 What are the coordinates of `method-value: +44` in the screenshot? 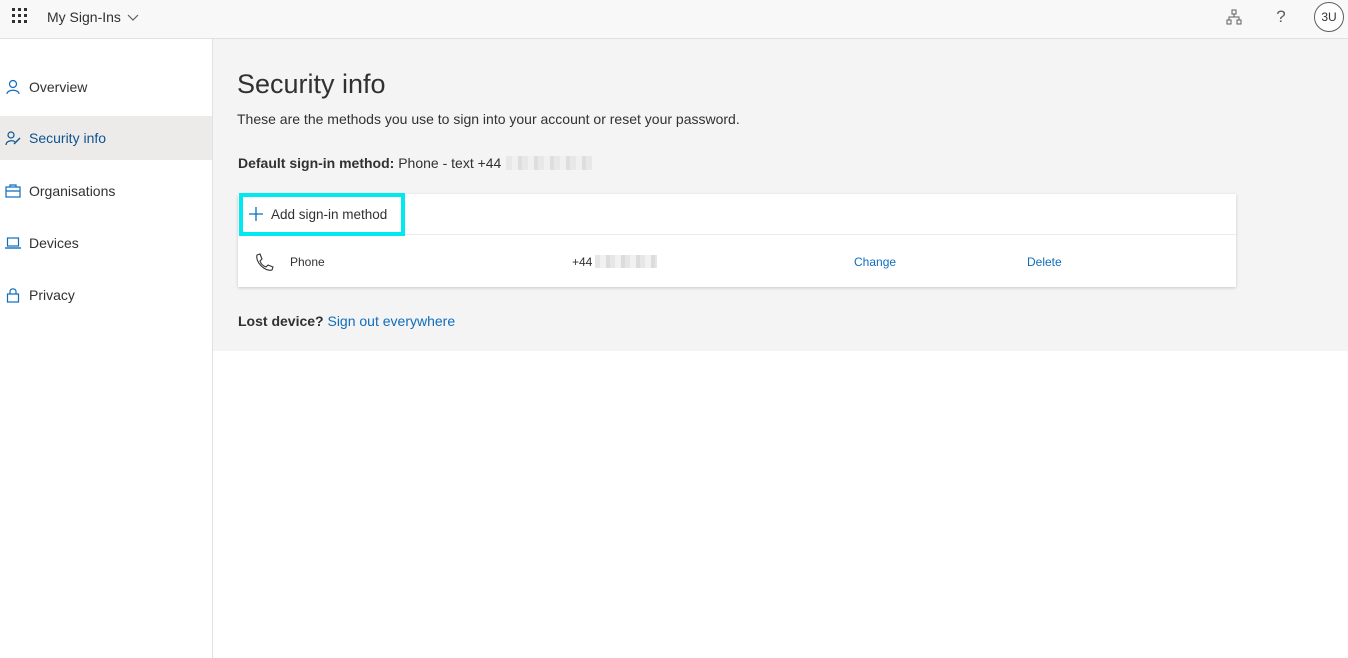 It's located at (615, 262).